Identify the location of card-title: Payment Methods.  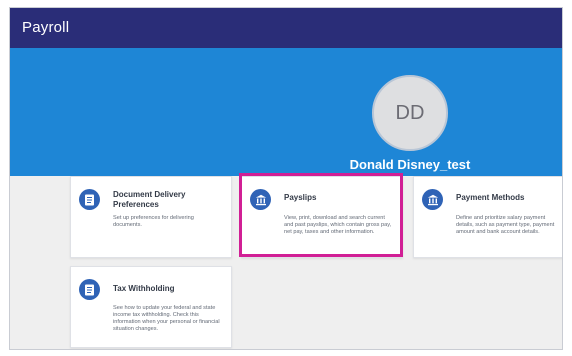
(490, 197).